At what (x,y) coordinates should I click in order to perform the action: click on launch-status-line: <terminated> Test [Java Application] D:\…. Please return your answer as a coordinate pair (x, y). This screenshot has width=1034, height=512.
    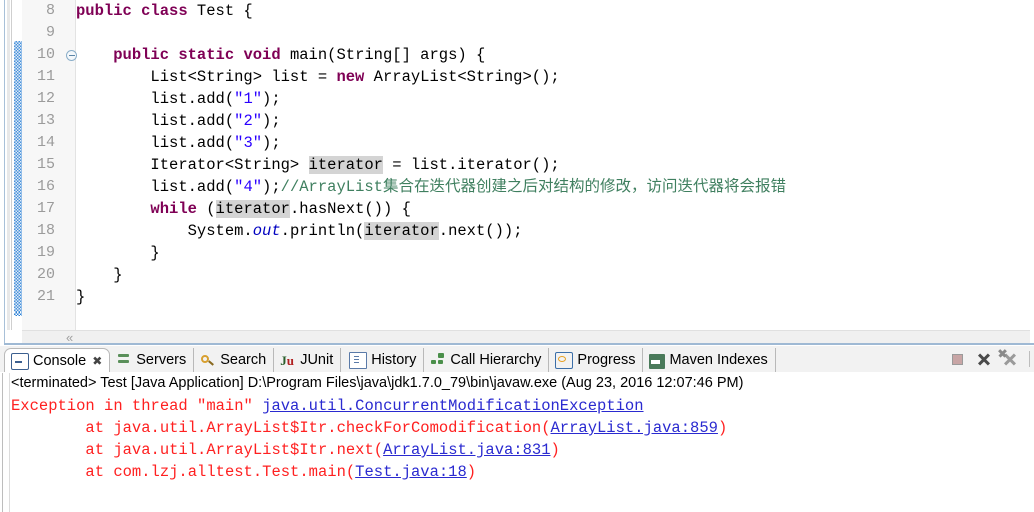
    Looking at the image, I should click on (377, 383).